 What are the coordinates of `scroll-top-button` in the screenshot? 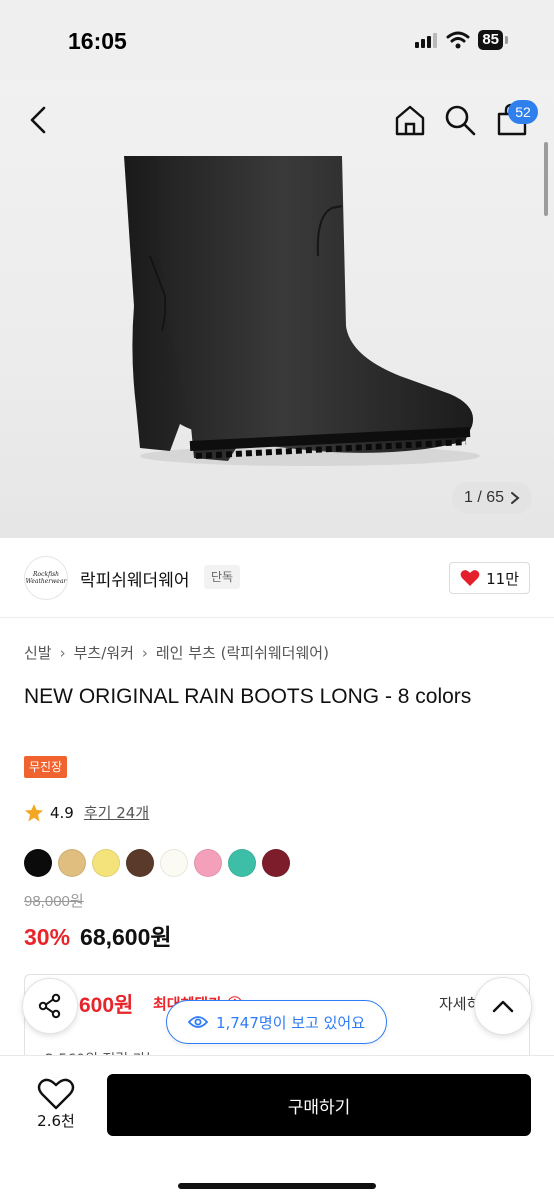 It's located at (503, 1006).